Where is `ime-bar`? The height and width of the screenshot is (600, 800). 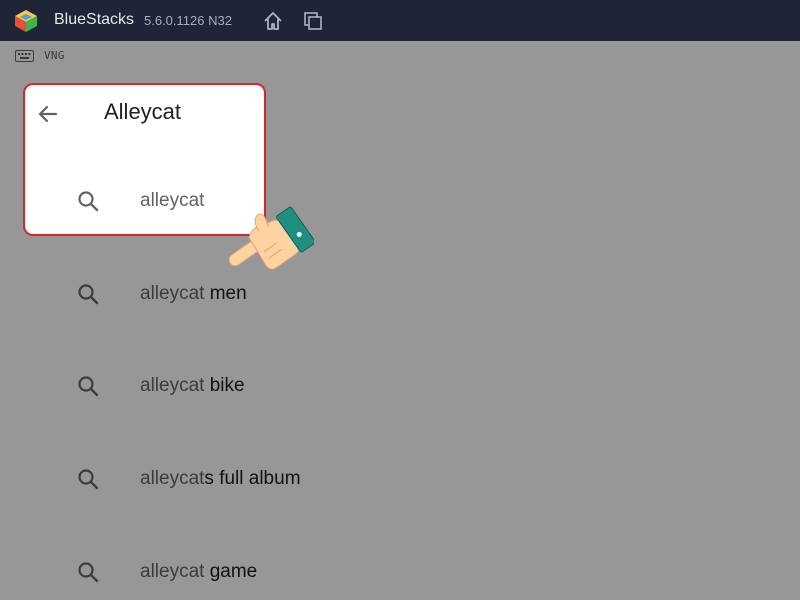 ime-bar is located at coordinates (400, 55).